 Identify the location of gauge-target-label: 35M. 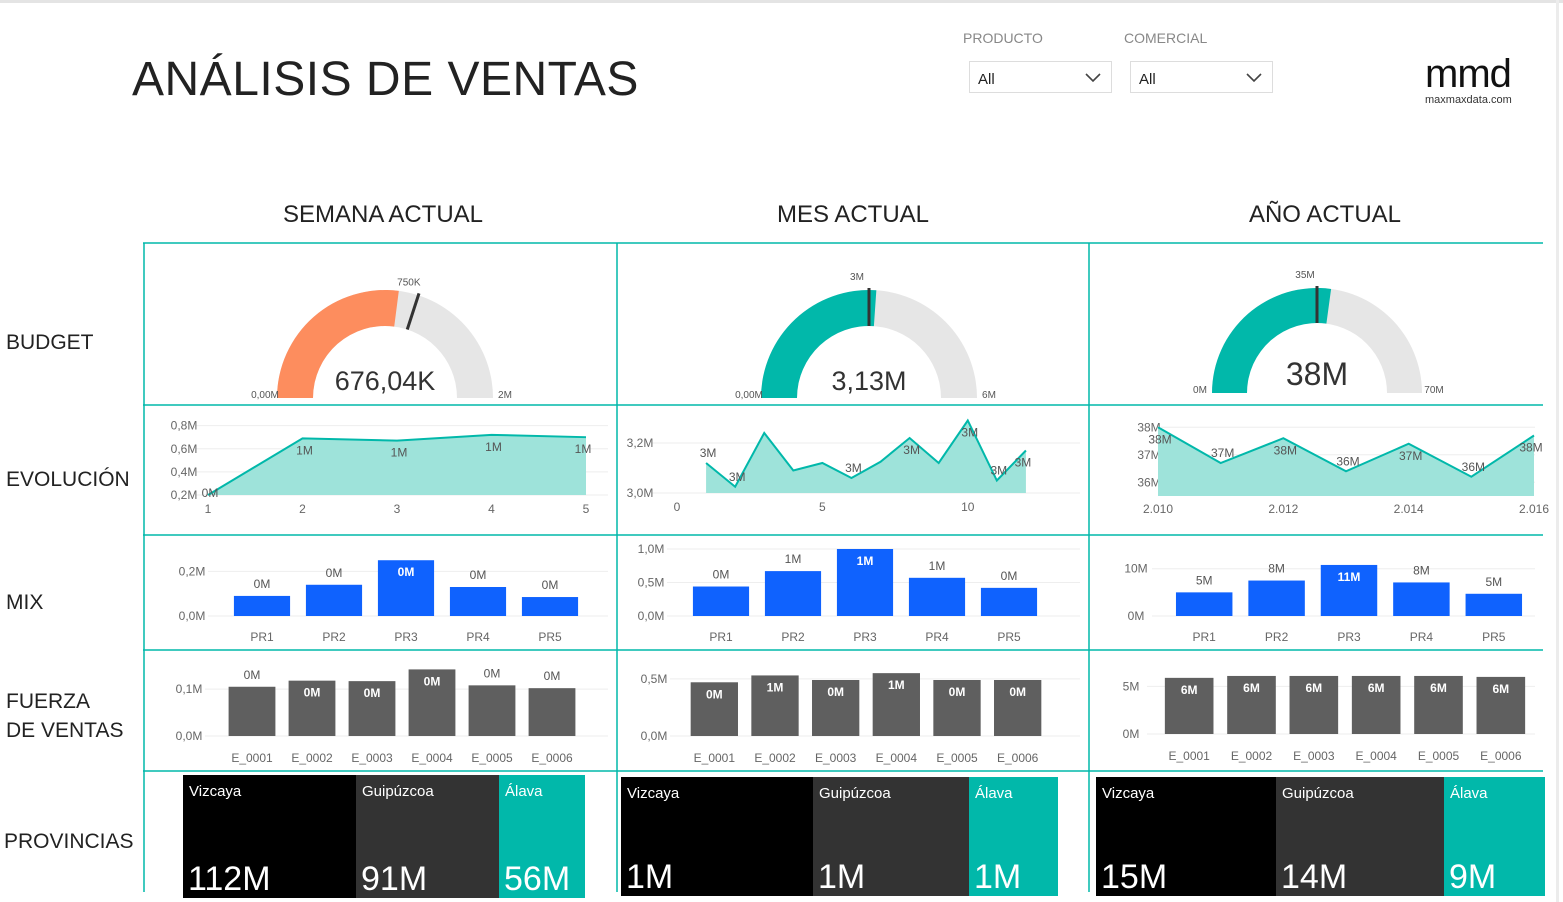
(1304, 275).